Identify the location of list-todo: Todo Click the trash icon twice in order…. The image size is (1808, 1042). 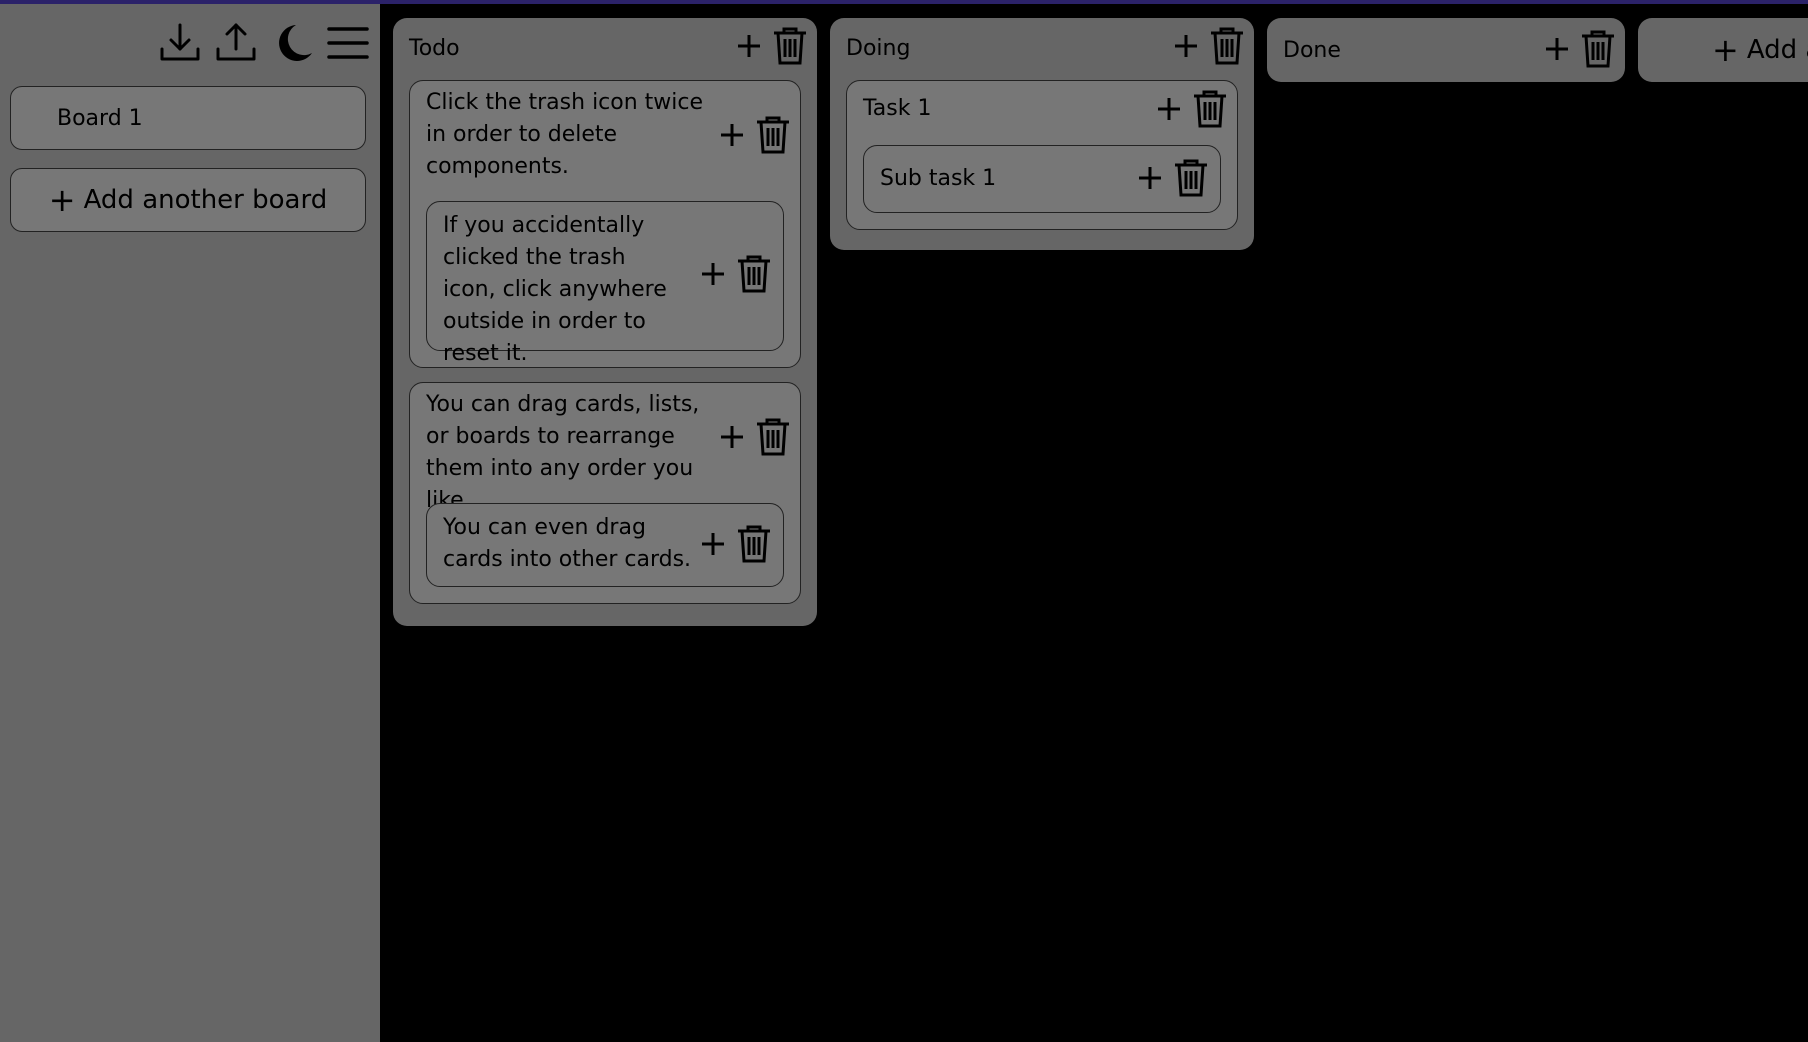
(605, 322).